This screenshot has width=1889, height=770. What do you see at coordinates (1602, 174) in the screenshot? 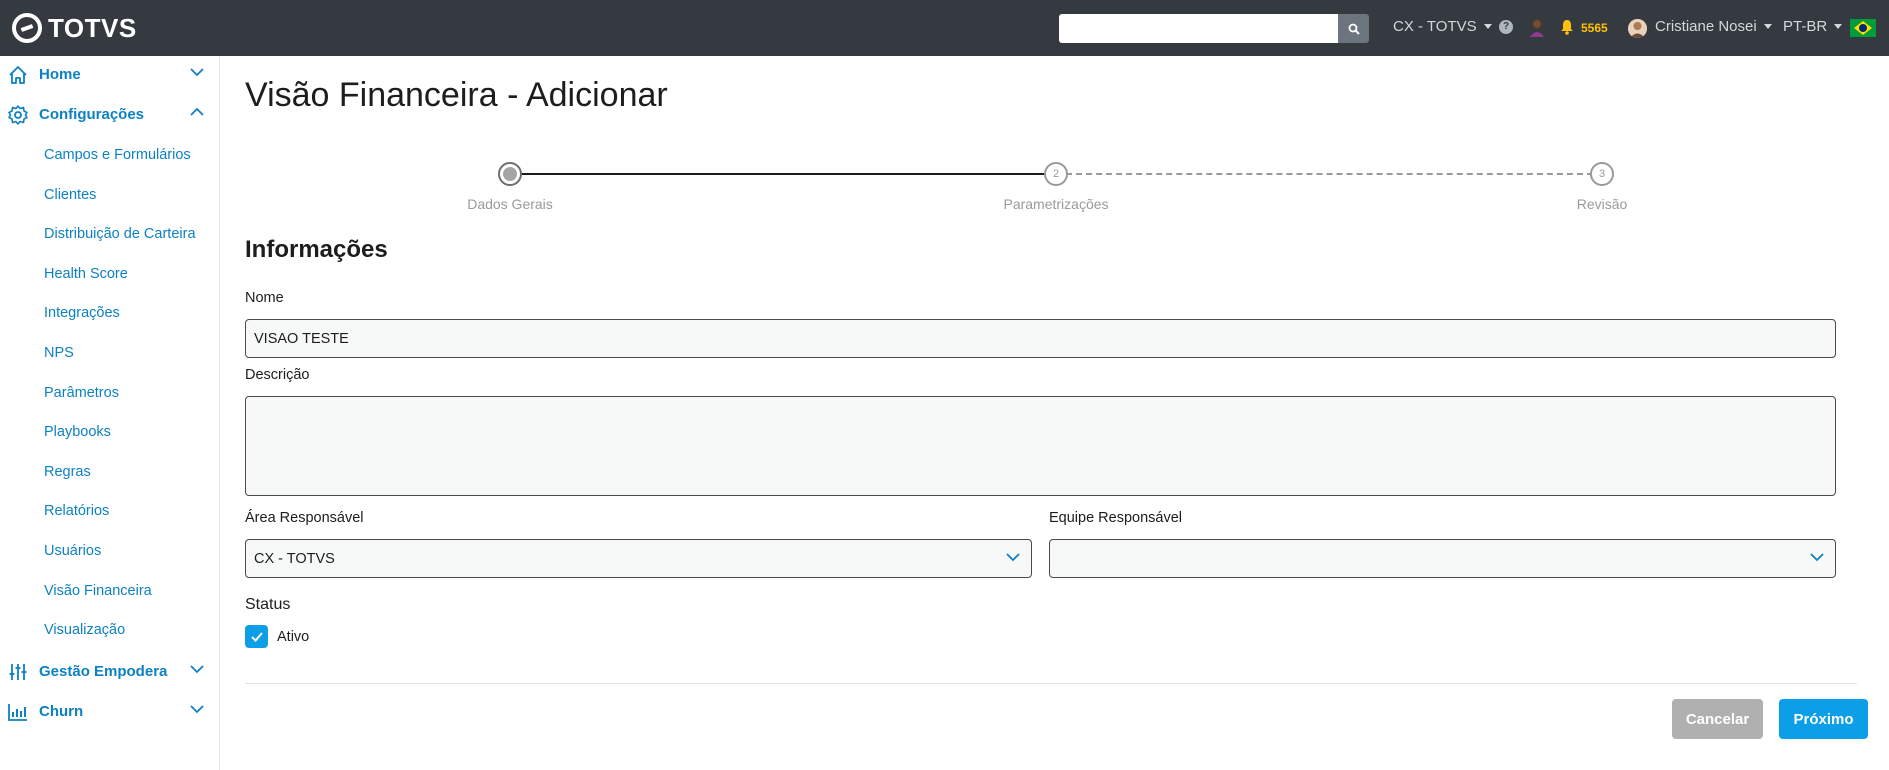
I see `step-3-node: 3` at bounding box center [1602, 174].